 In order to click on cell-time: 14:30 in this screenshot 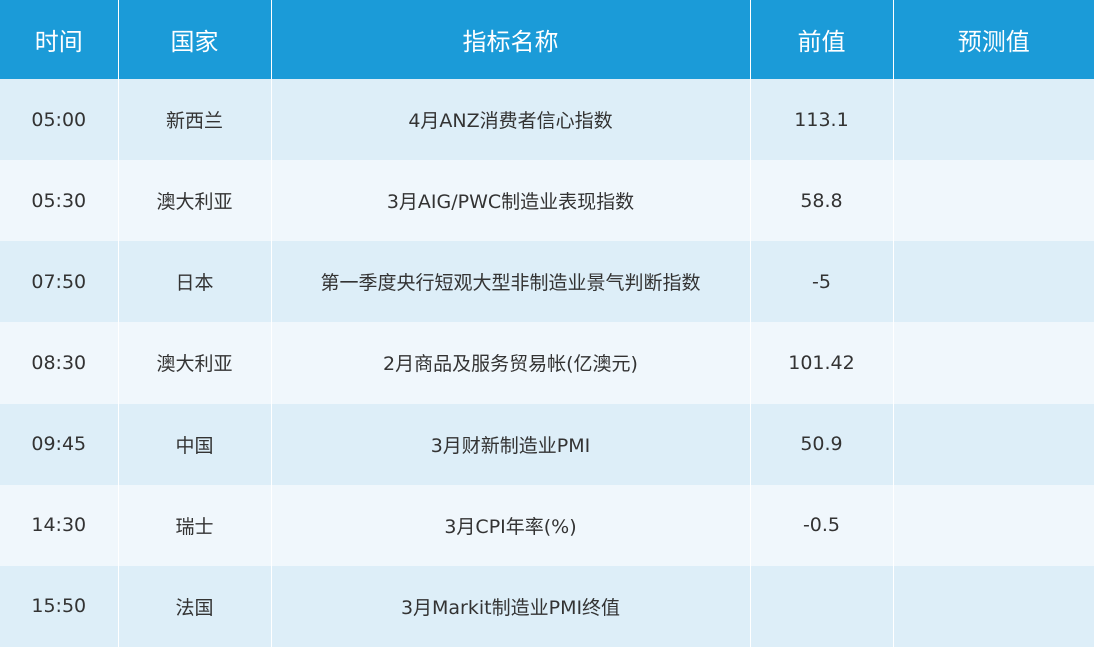, I will do `click(59, 525)`.